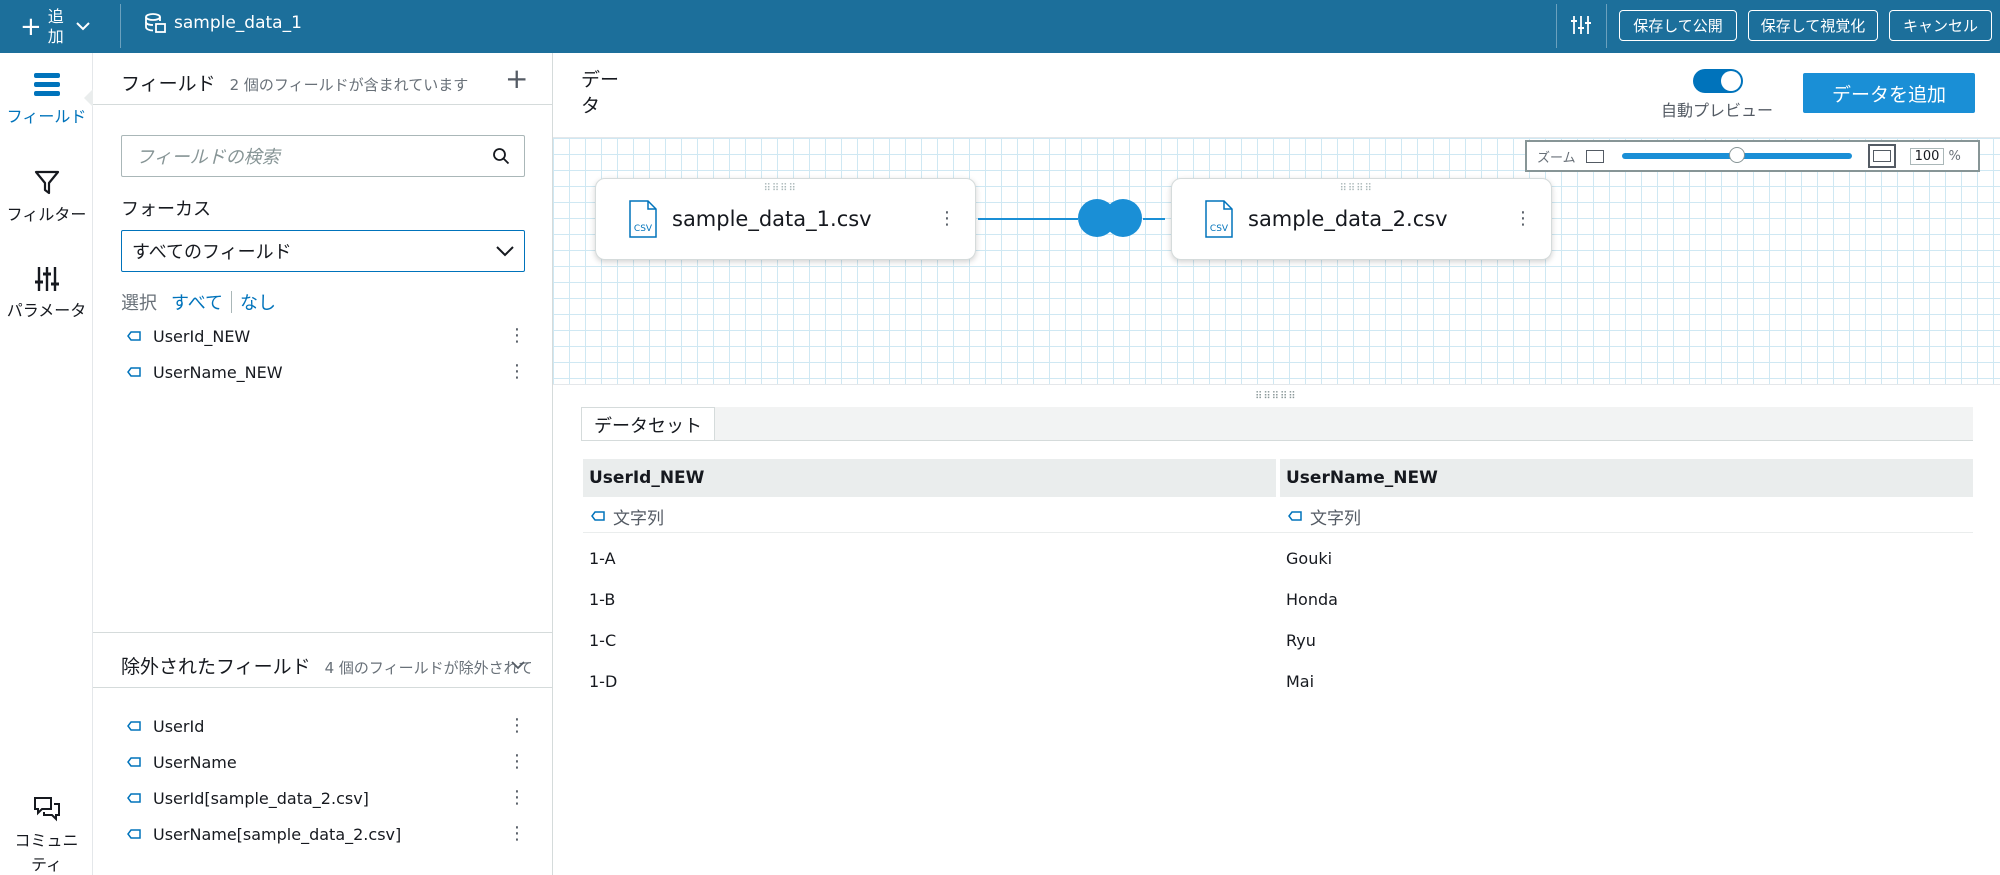 The image size is (2000, 875). Describe the element at coordinates (1276, 396) in the screenshot. I see `resize-handle-icon: ⠿⠿⠿⠿⠿` at that location.